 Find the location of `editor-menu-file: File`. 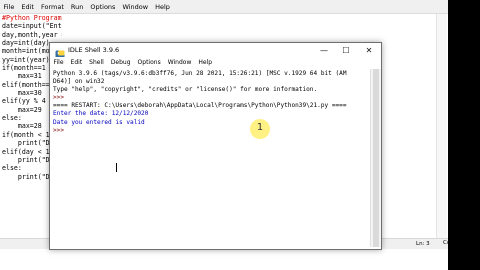

editor-menu-file: File is located at coordinates (9, 7).